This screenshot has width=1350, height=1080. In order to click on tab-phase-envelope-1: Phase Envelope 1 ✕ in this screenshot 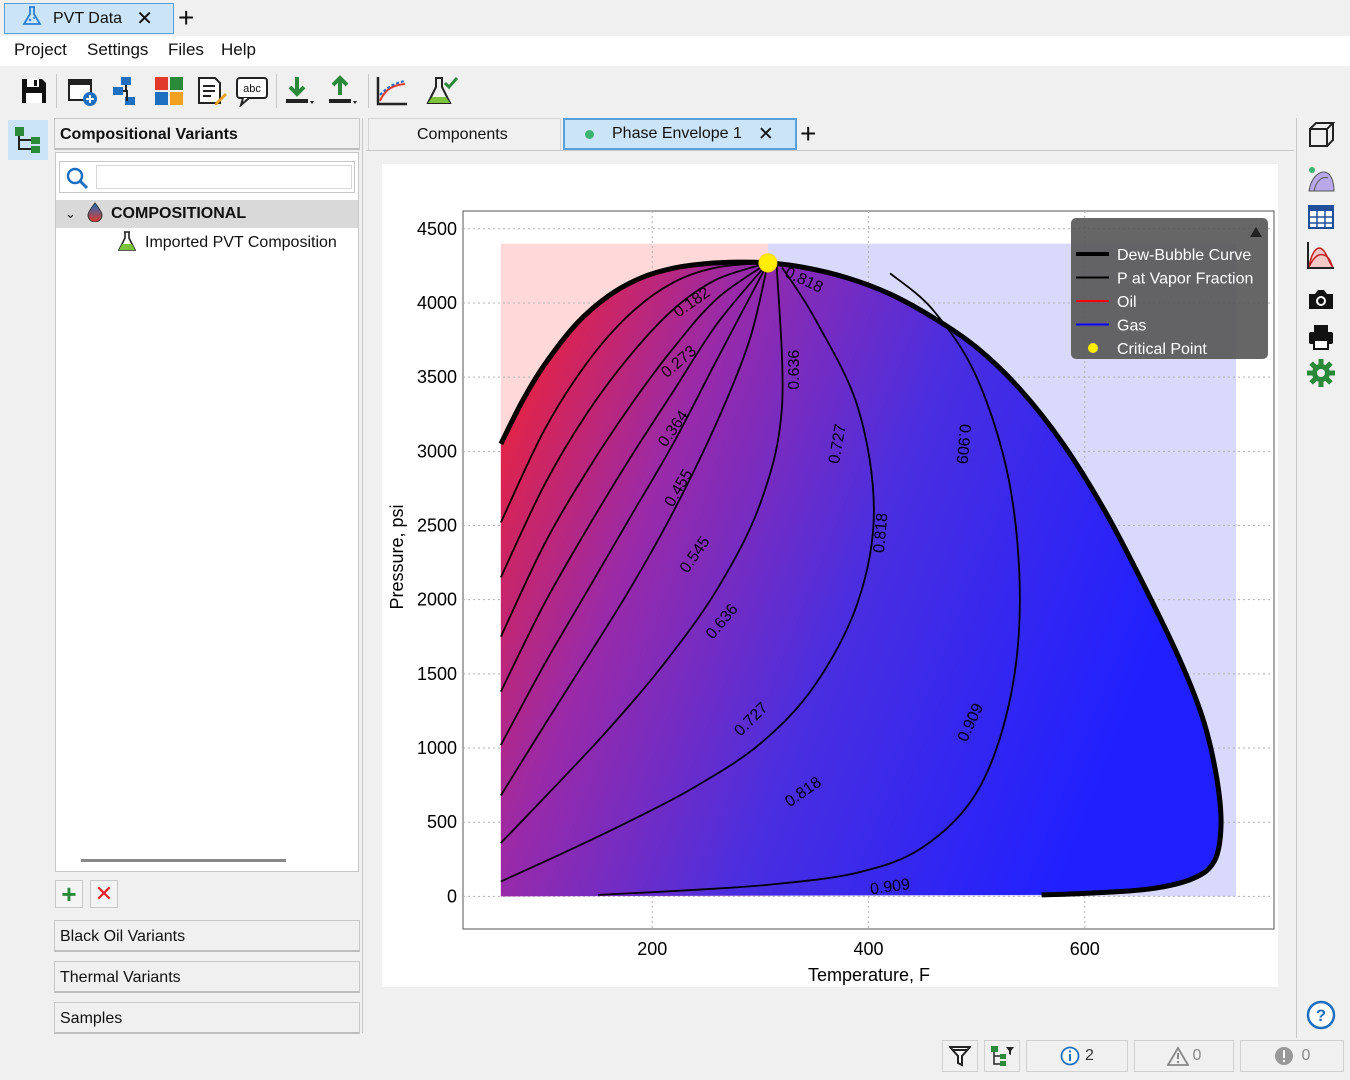, I will do `click(680, 134)`.